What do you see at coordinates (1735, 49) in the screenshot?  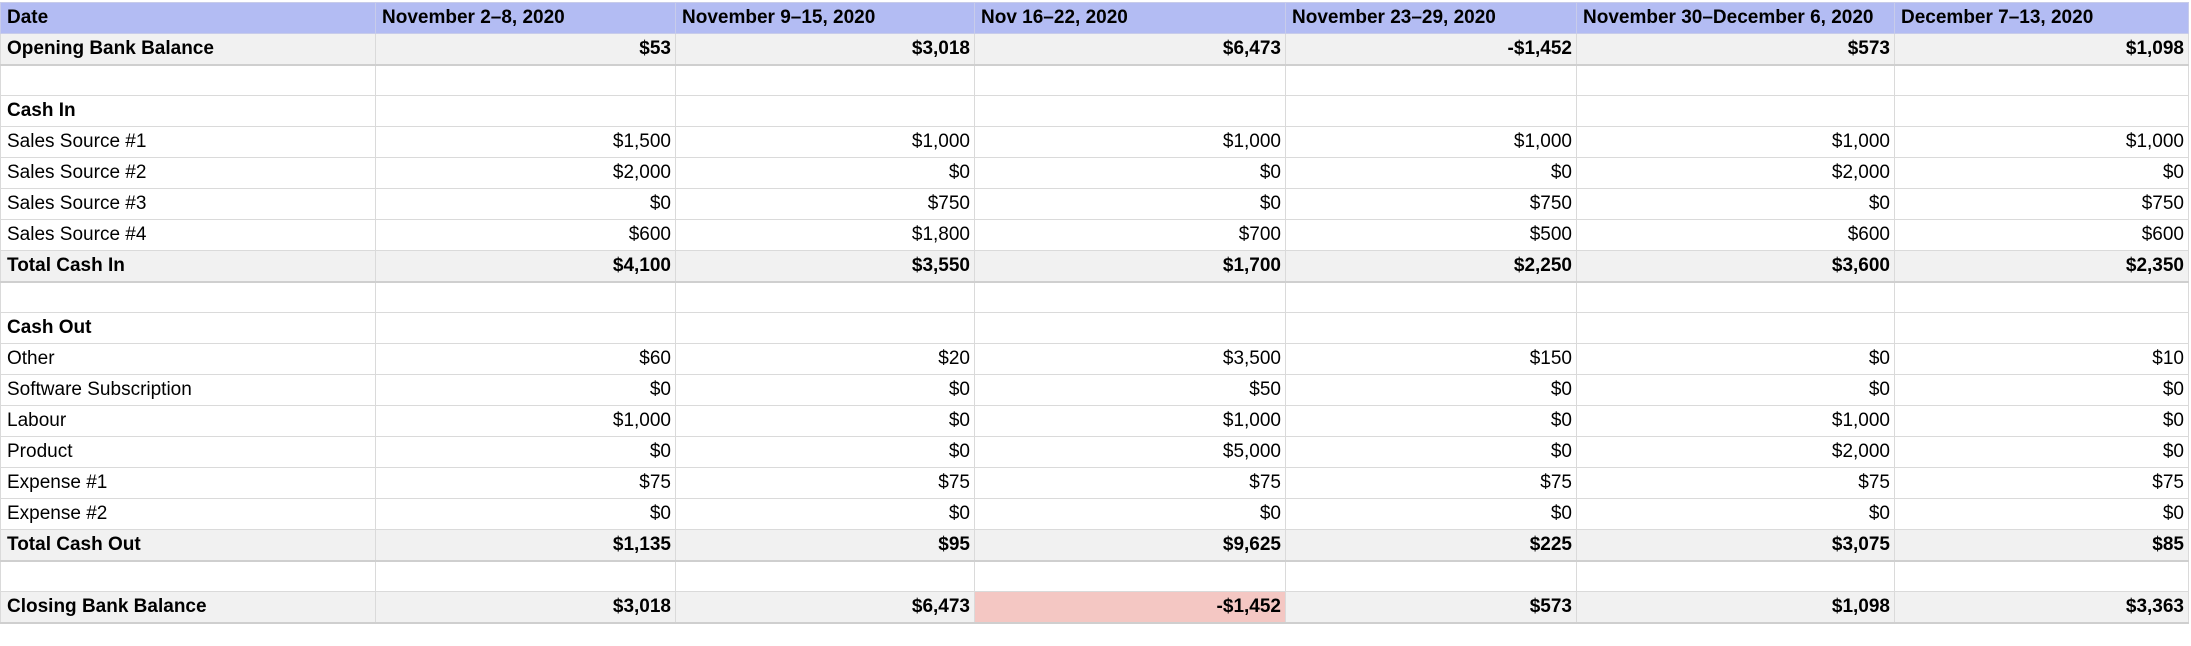 I see `value-cell: $573` at bounding box center [1735, 49].